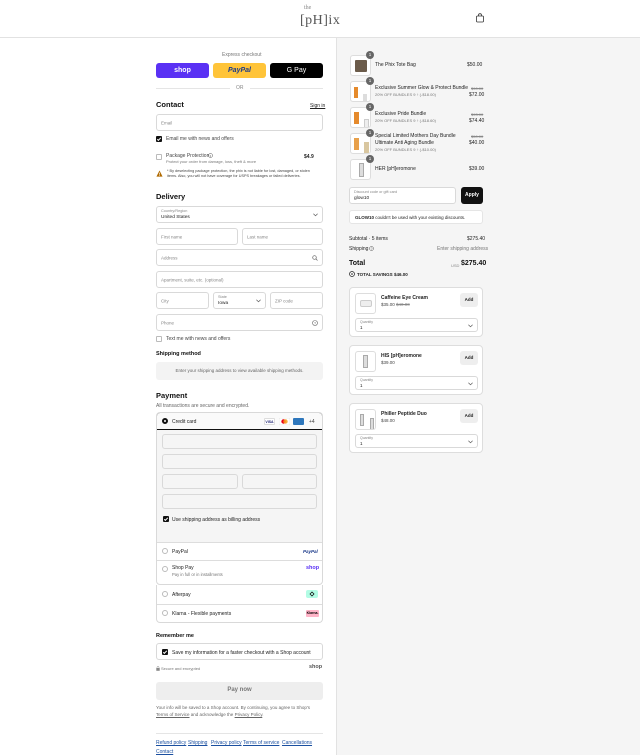 Image resolution: width=640 pixels, height=755 pixels. What do you see at coordinates (239, 279) in the screenshot?
I see `apartment-field: Apartment, suite, etc. (optional)` at bounding box center [239, 279].